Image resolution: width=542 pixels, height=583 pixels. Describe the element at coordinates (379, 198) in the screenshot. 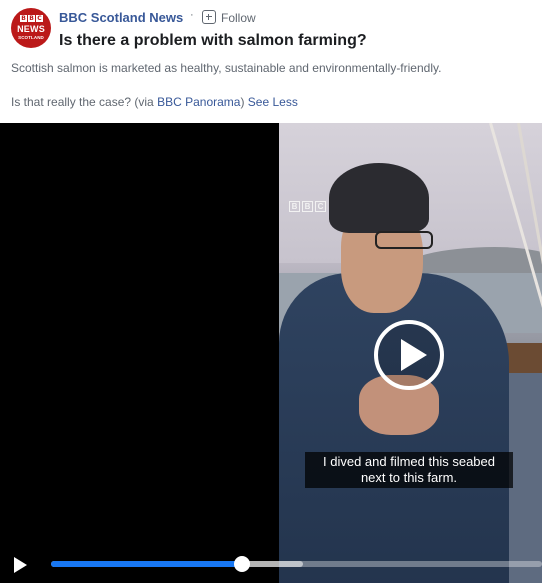

I see `frame-hat` at that location.